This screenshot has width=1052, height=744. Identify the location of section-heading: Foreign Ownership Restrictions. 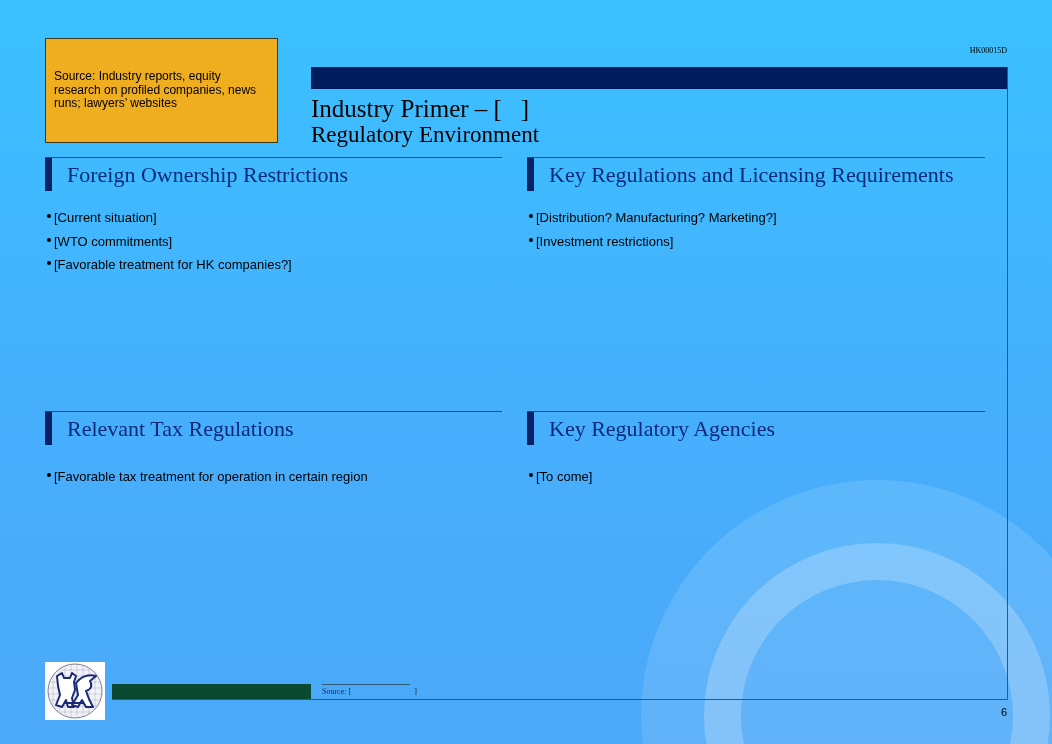
(208, 174).